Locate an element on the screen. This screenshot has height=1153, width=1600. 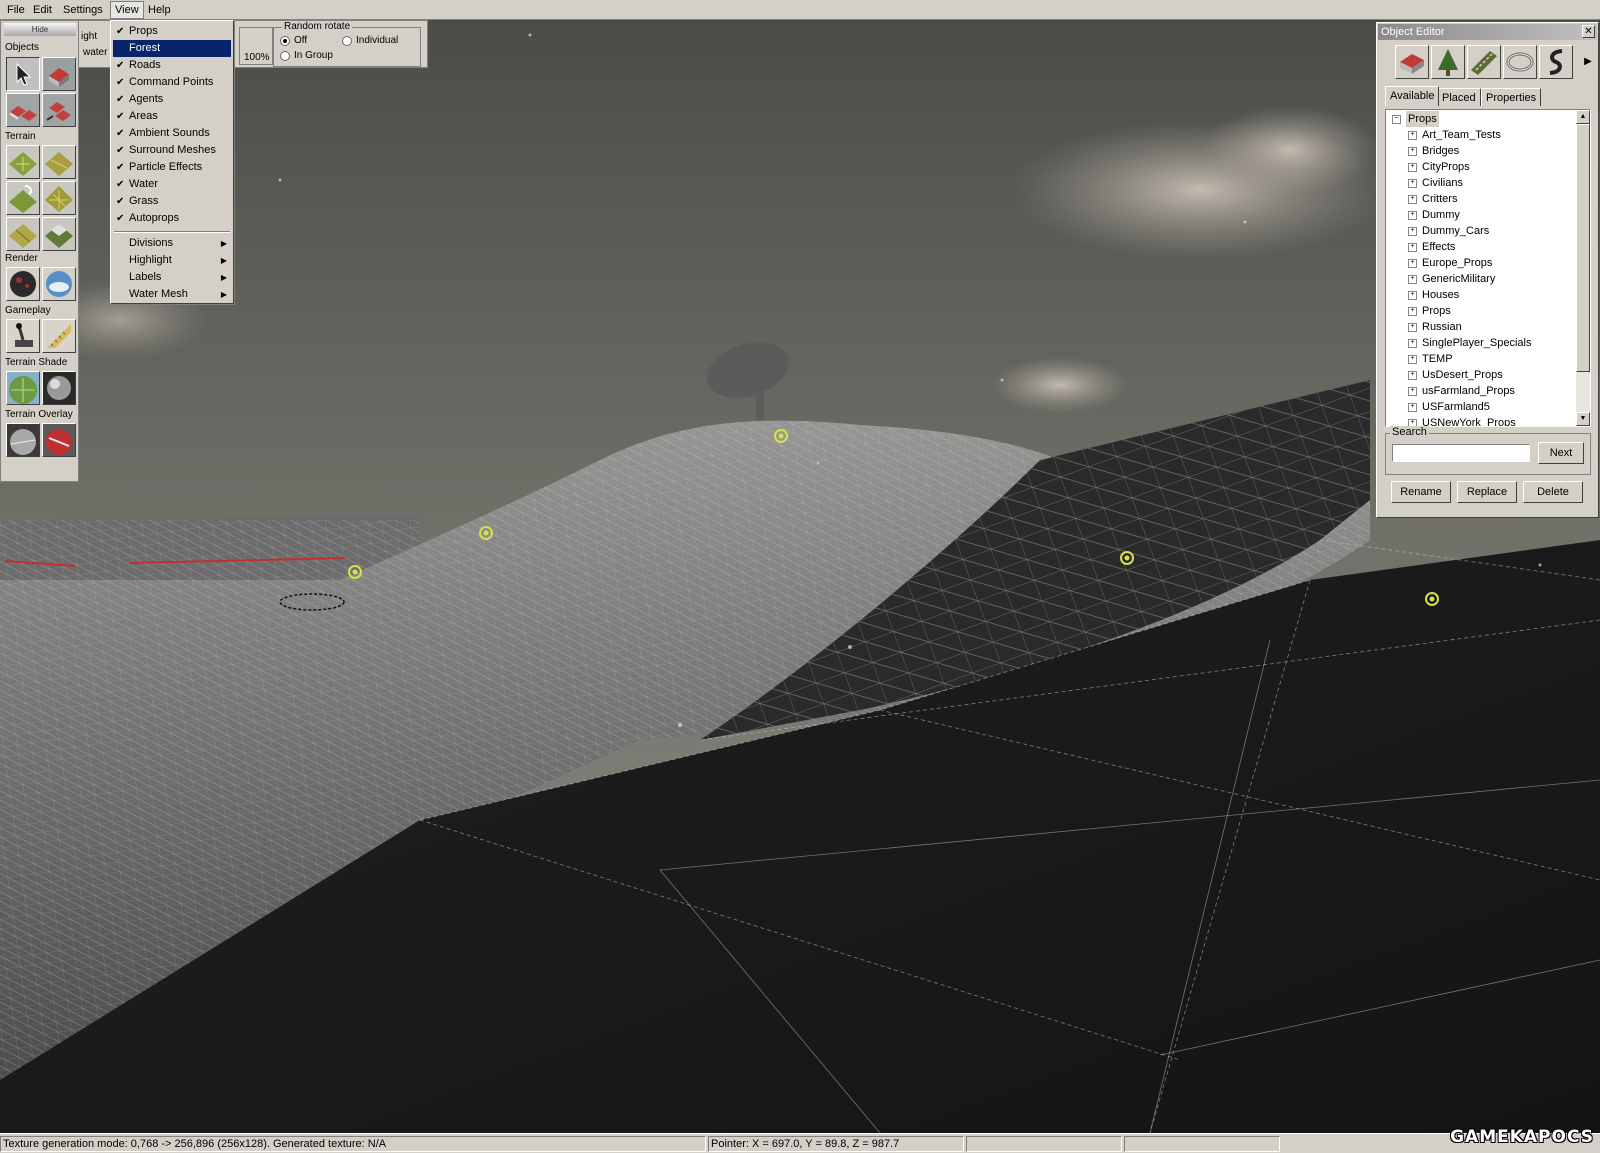
category-house-button is located at coordinates (1412, 62).